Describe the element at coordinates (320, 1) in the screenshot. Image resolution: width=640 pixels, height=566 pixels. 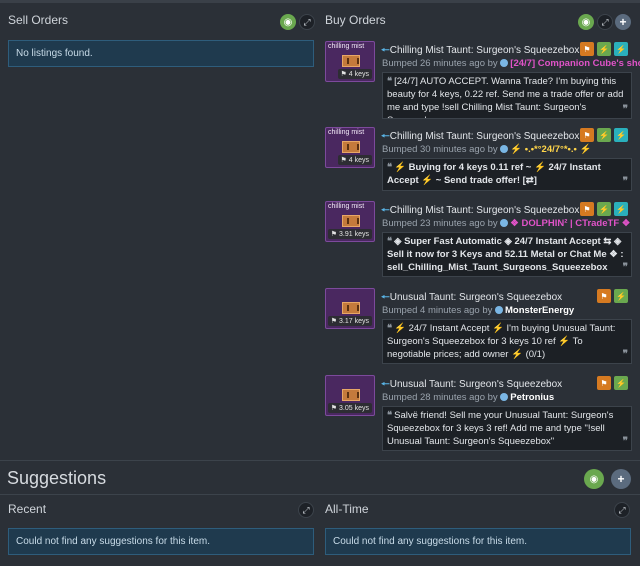
I see `top-divider` at that location.